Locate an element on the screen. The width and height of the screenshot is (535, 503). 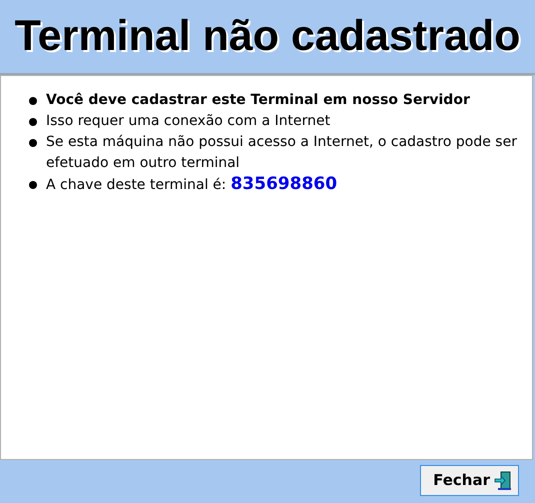
message-text: Isso requer uma conexão com a Internet is located at coordinates (188, 121).